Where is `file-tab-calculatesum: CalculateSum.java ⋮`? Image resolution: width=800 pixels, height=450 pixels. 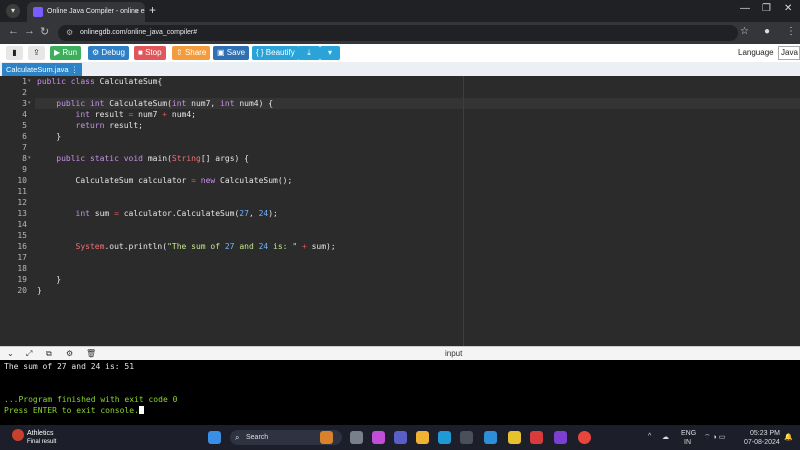 file-tab-calculatesum: CalculateSum.java ⋮ is located at coordinates (42, 69).